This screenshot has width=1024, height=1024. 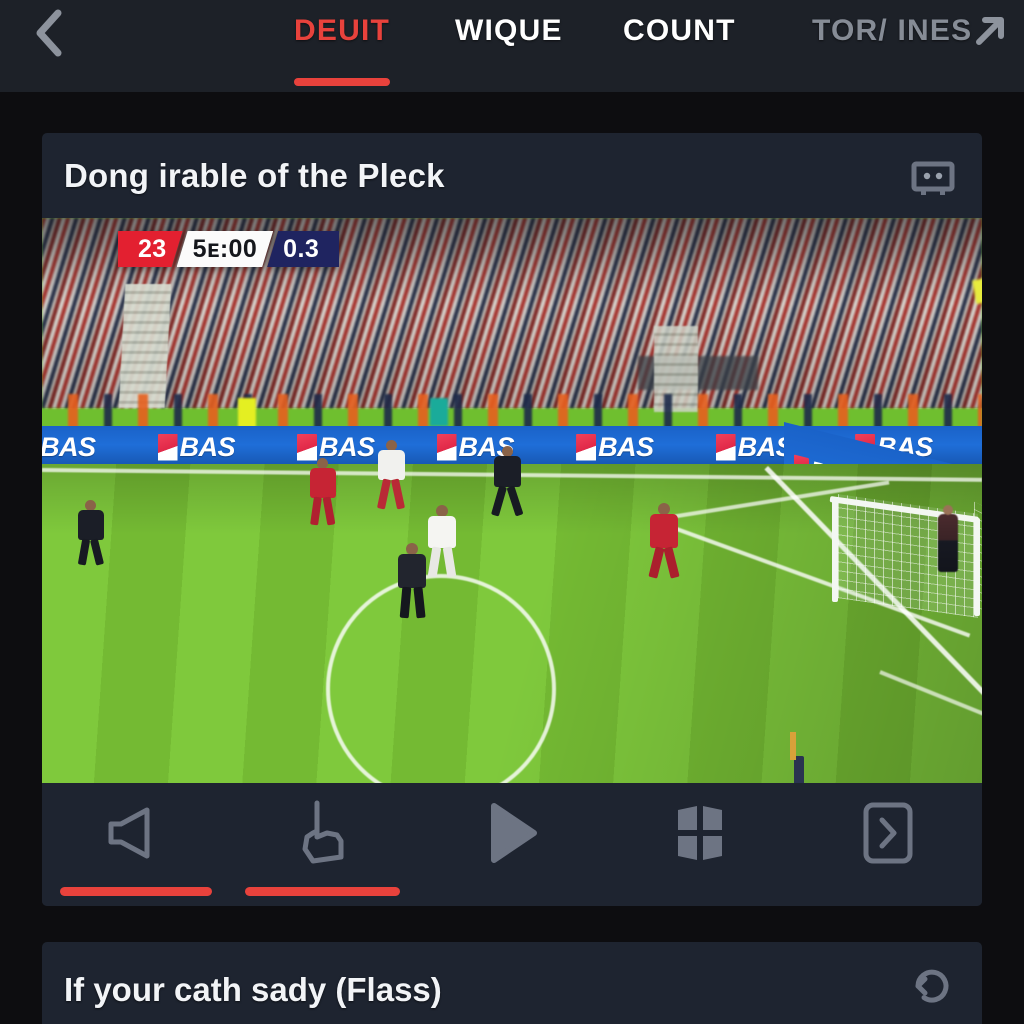 I want to click on player-control-bar, so click(x=512, y=844).